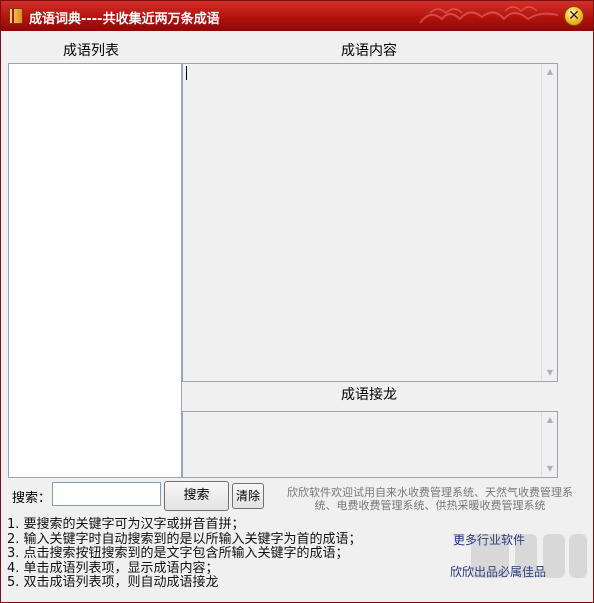 The image size is (594, 603). What do you see at coordinates (178, 554) in the screenshot?
I see `instruction-item: 3. 点击搜索按钮搜索到的是文字包含所输入关键字的成语；` at bounding box center [178, 554].